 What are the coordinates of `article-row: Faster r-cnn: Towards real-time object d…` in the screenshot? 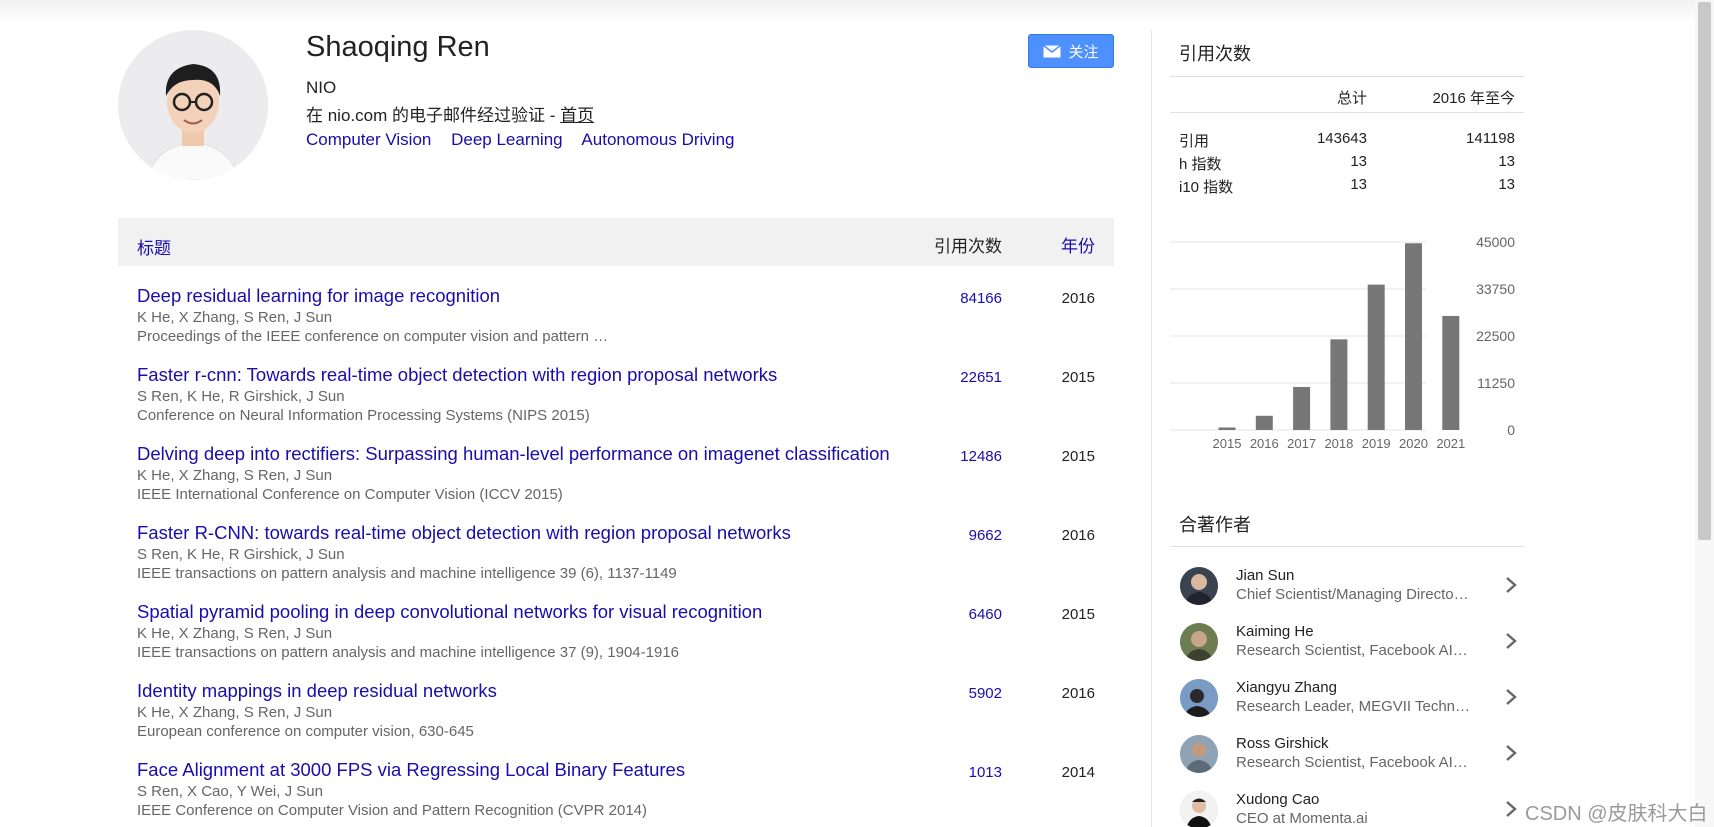 It's located at (616, 403).